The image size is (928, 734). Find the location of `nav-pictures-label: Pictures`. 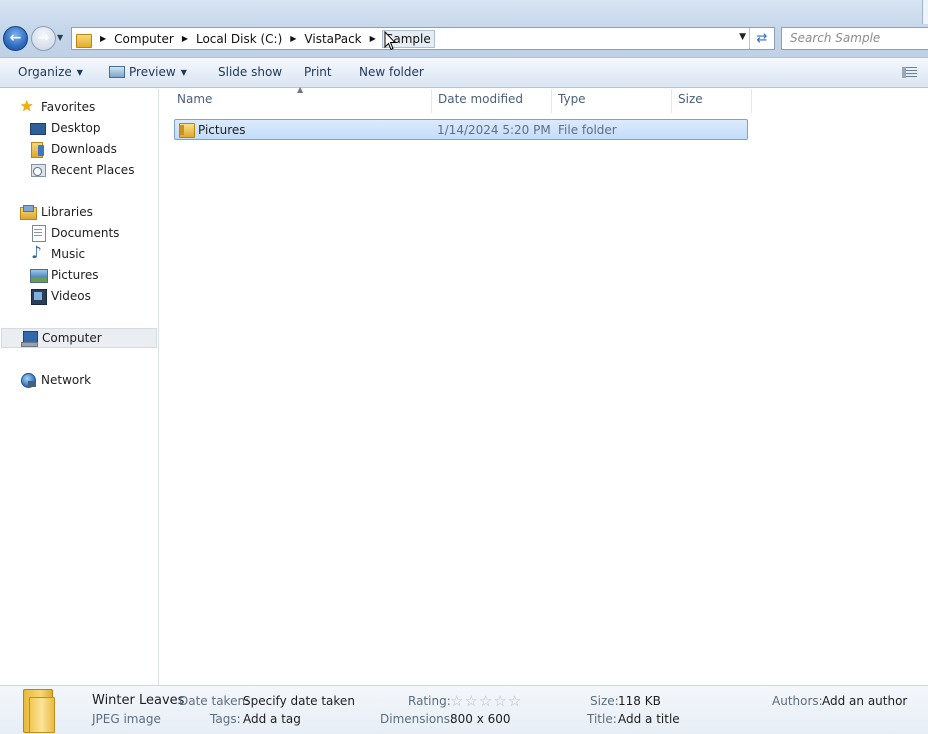

nav-pictures-label: Pictures is located at coordinates (75, 275).